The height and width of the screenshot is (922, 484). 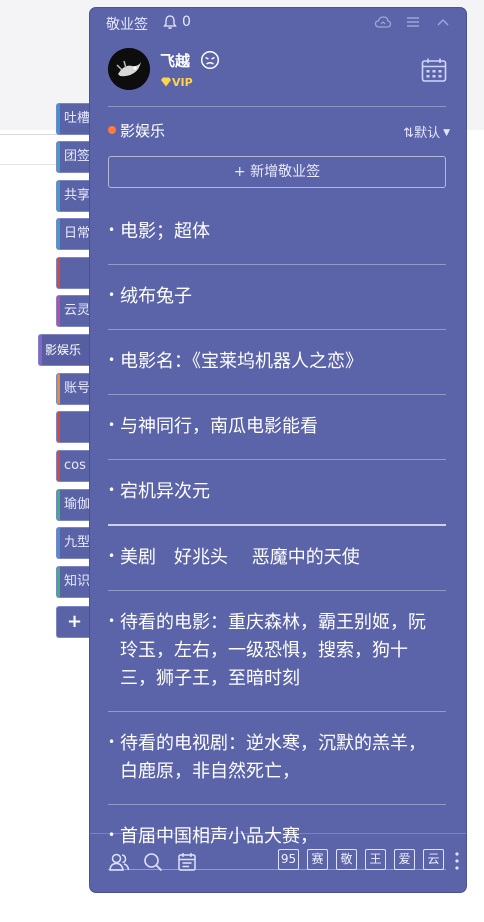 I want to click on quick-tag-ai: 爱, so click(x=404, y=859).